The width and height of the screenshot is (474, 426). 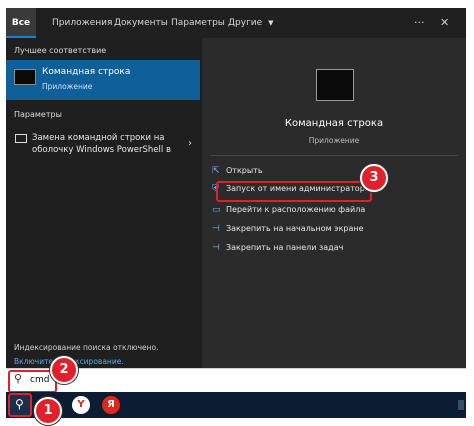 I want to click on command-prompt-icon, so click(x=25, y=77).